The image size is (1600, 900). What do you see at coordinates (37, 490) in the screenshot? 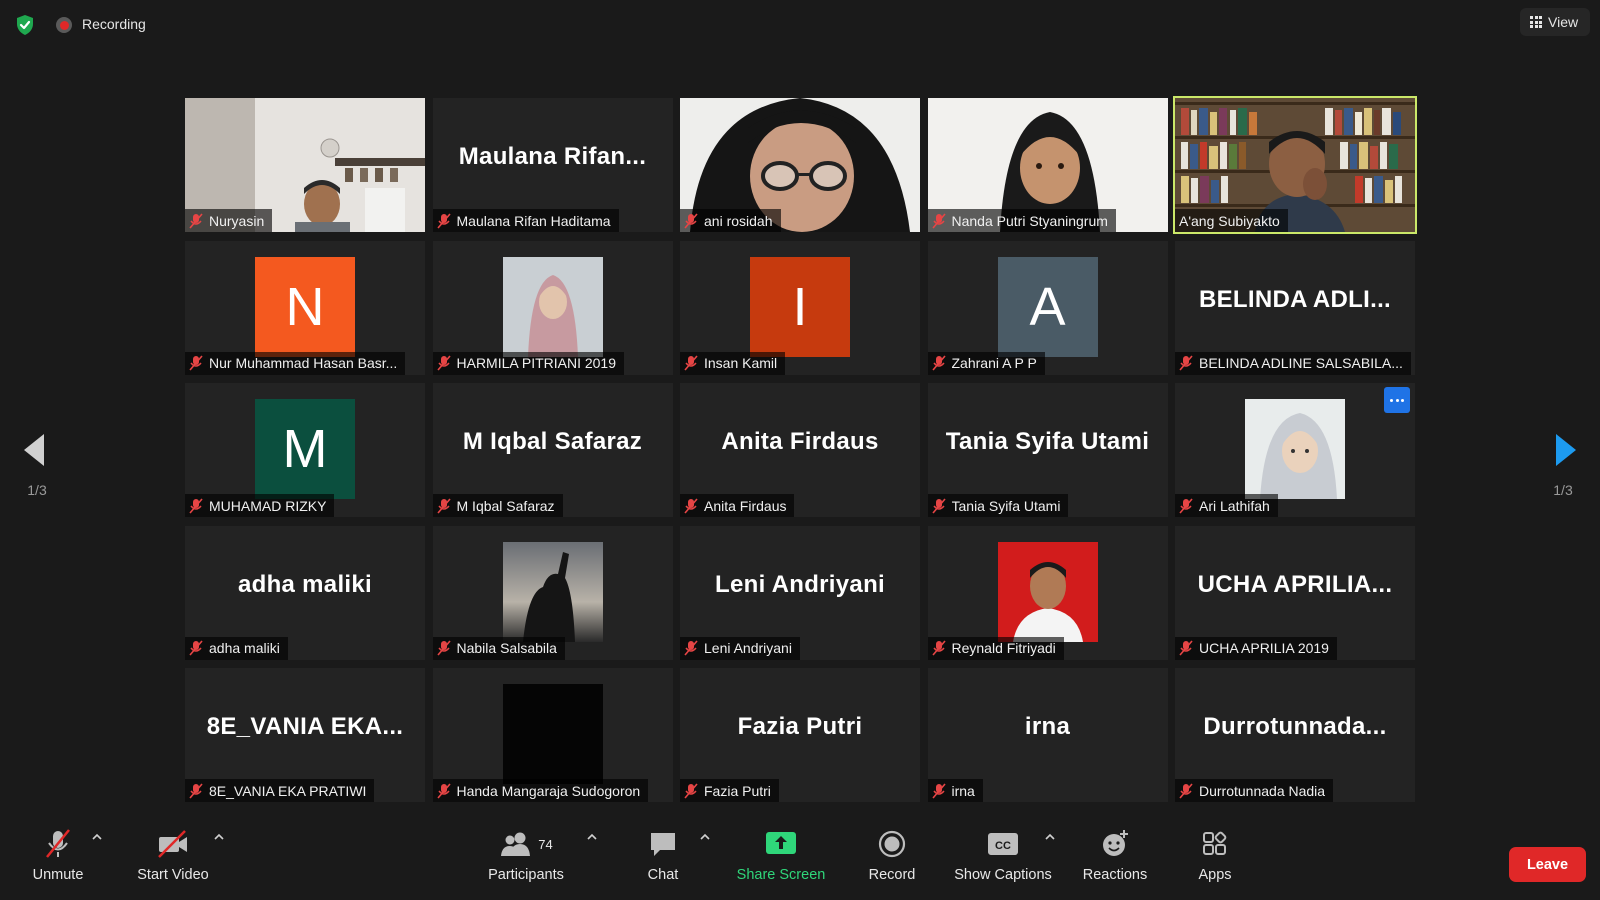
I see `page-indicator-left: 1/3` at bounding box center [37, 490].